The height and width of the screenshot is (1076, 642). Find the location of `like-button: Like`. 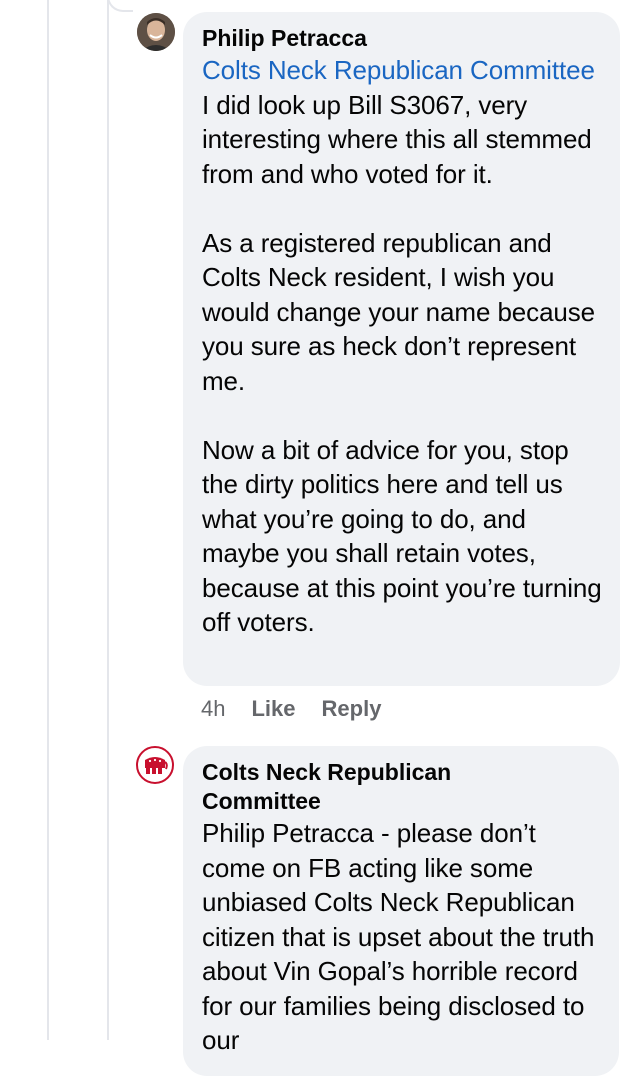

like-button: Like is located at coordinates (273, 709).